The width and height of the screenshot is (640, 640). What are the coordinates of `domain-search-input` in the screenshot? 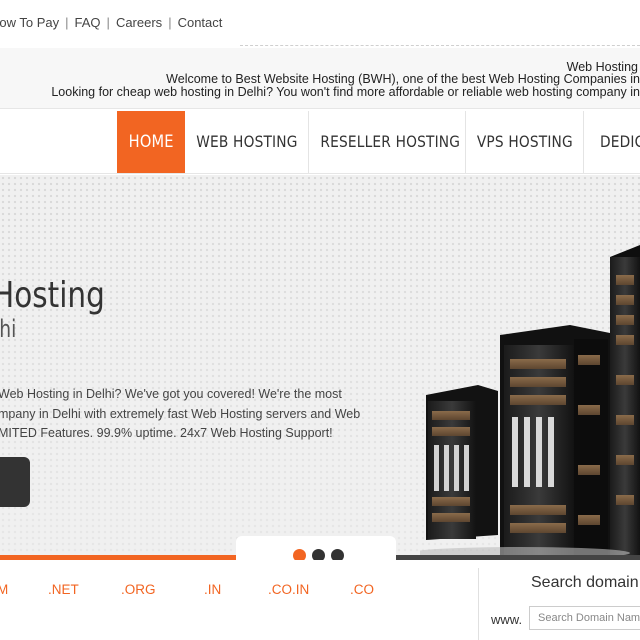 It's located at (584, 618).